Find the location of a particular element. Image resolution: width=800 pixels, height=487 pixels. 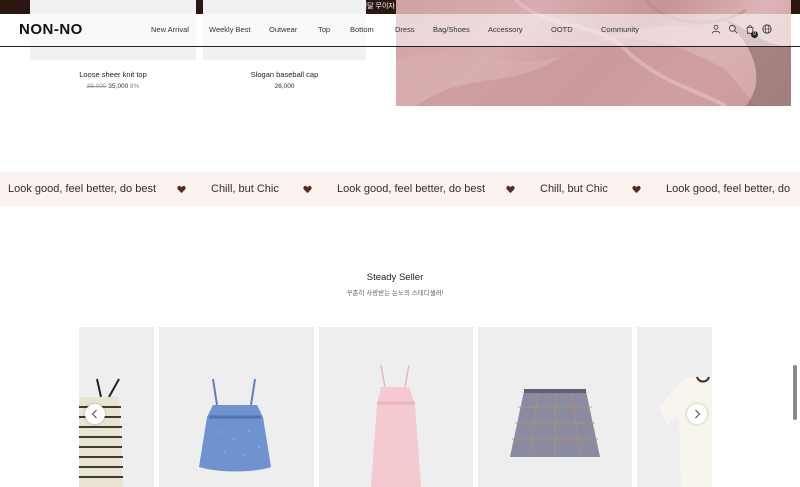

product-price: 38,000 35,000 8% is located at coordinates (113, 86).